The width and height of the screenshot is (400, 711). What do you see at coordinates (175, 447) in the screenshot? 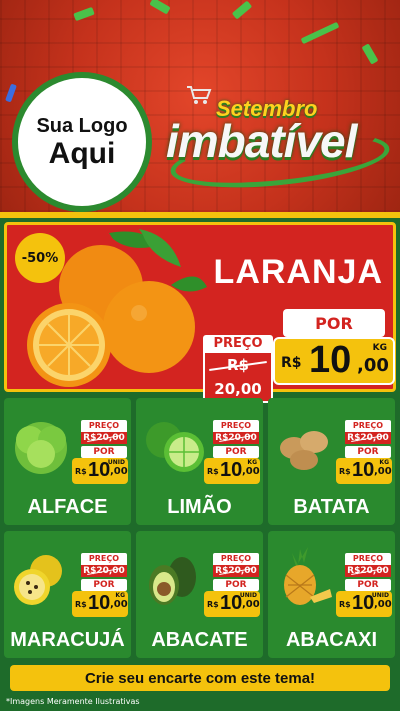
I see `lime-icon` at bounding box center [175, 447].